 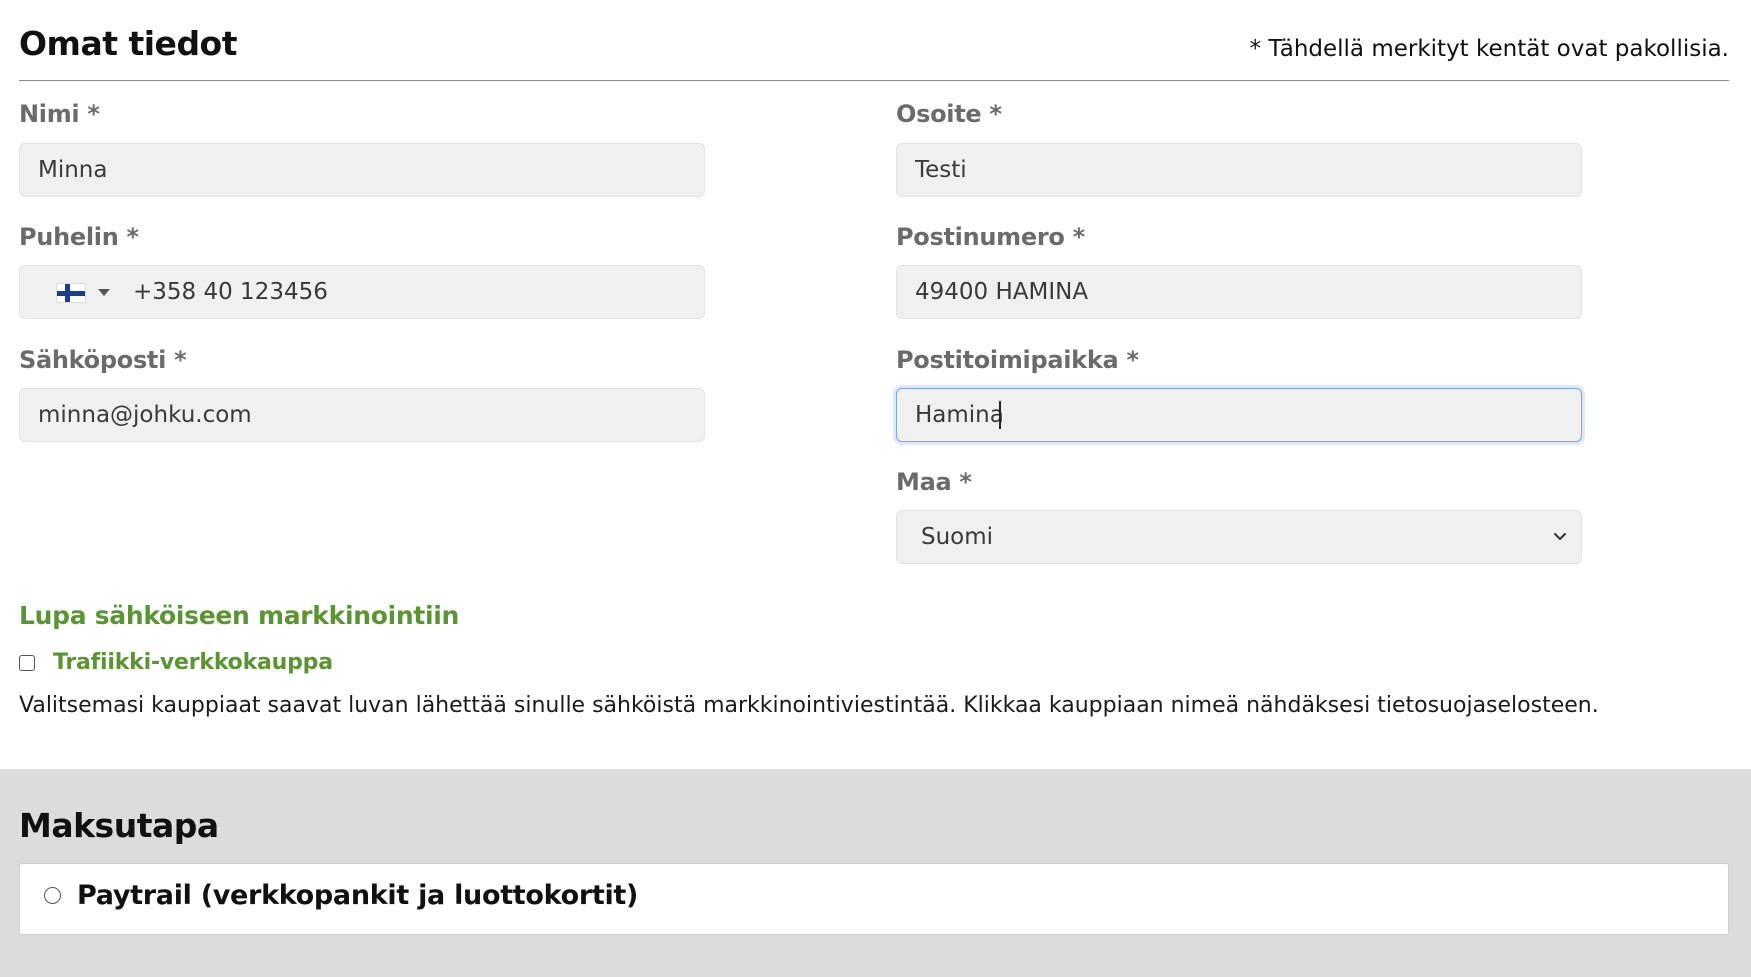 I want to click on address-input, so click(x=1239, y=170).